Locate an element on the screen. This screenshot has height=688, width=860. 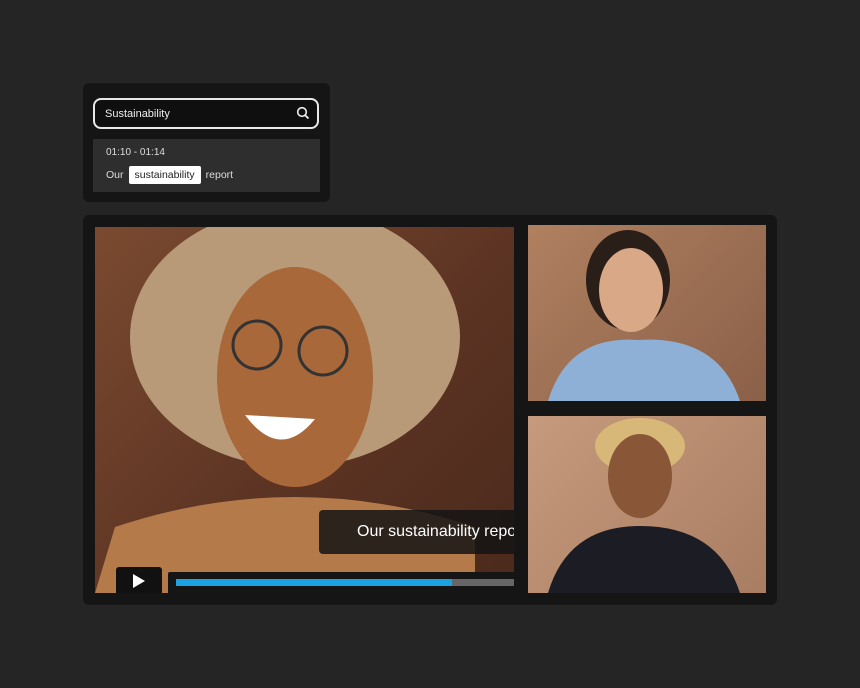
result-text-after: report is located at coordinates (219, 175).